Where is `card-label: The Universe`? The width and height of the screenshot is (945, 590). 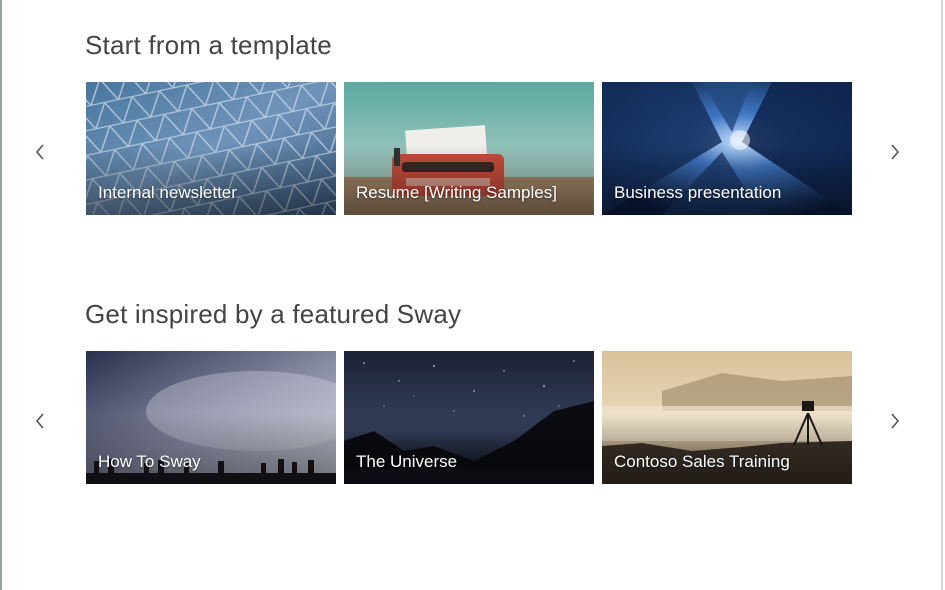 card-label: The Universe is located at coordinates (407, 461).